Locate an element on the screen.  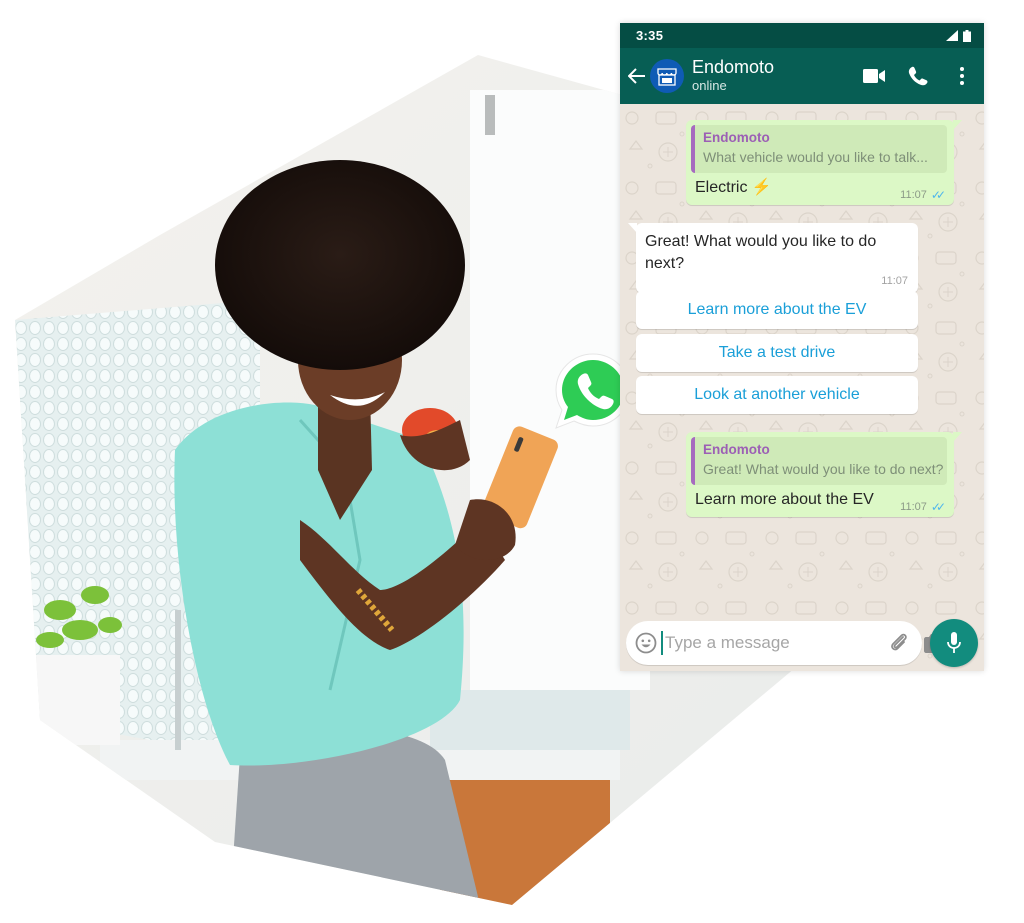
battery-icon is located at coordinates (967, 35).